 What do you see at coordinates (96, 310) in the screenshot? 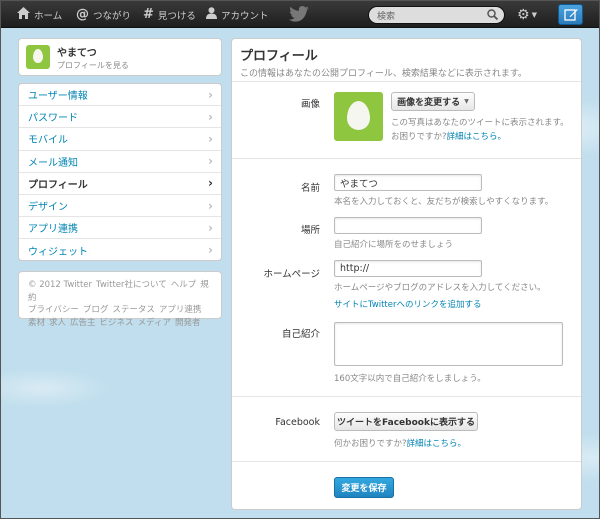
I see `footer-link-blog: ブログ` at bounding box center [96, 310].